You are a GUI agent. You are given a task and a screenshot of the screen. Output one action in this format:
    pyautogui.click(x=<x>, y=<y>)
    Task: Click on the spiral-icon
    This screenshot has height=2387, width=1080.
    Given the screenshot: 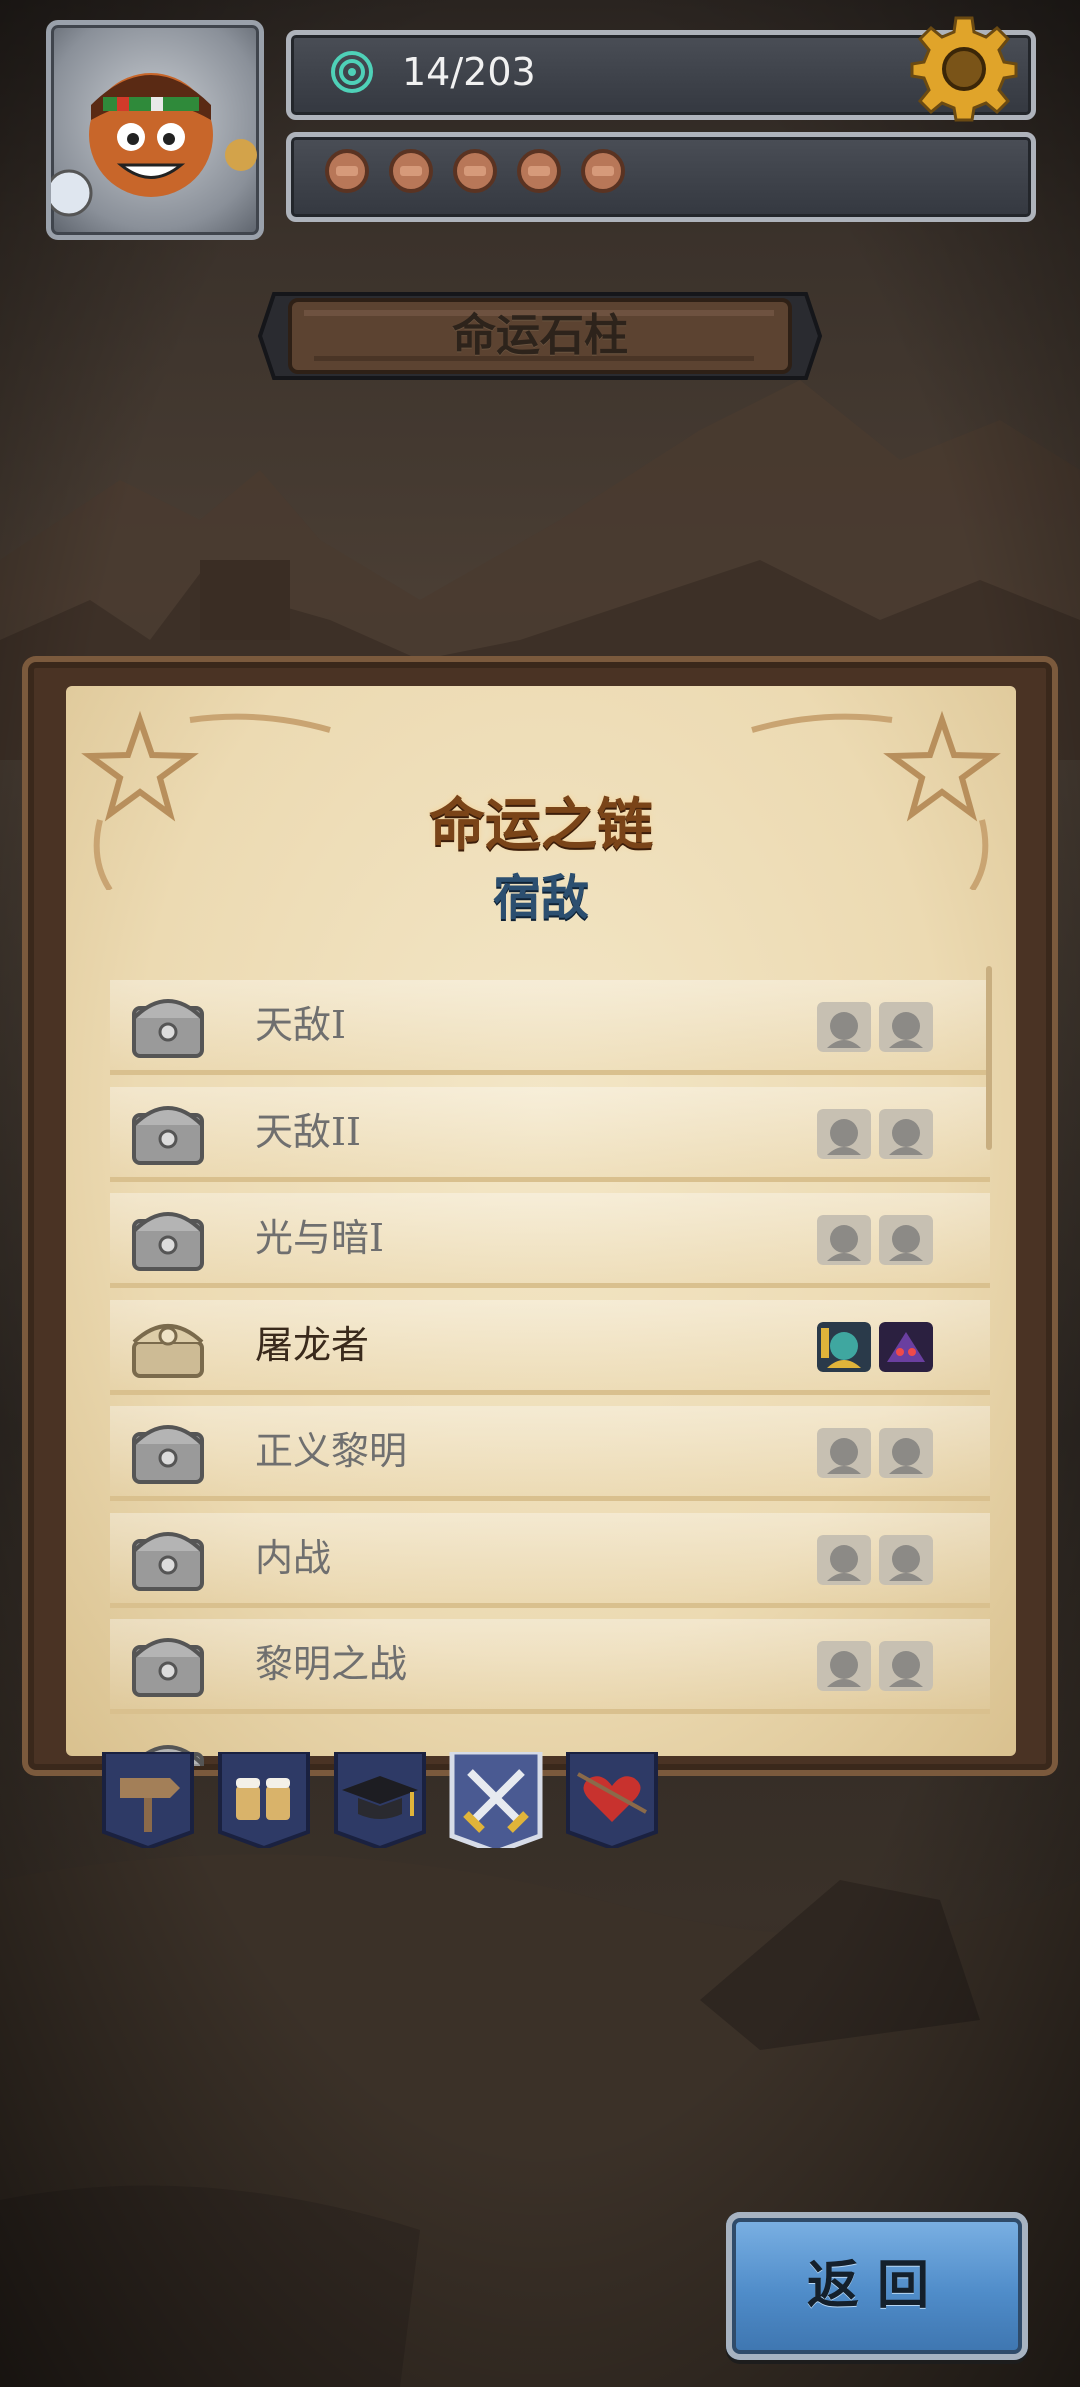 What is the action you would take?
    pyautogui.click(x=352, y=72)
    